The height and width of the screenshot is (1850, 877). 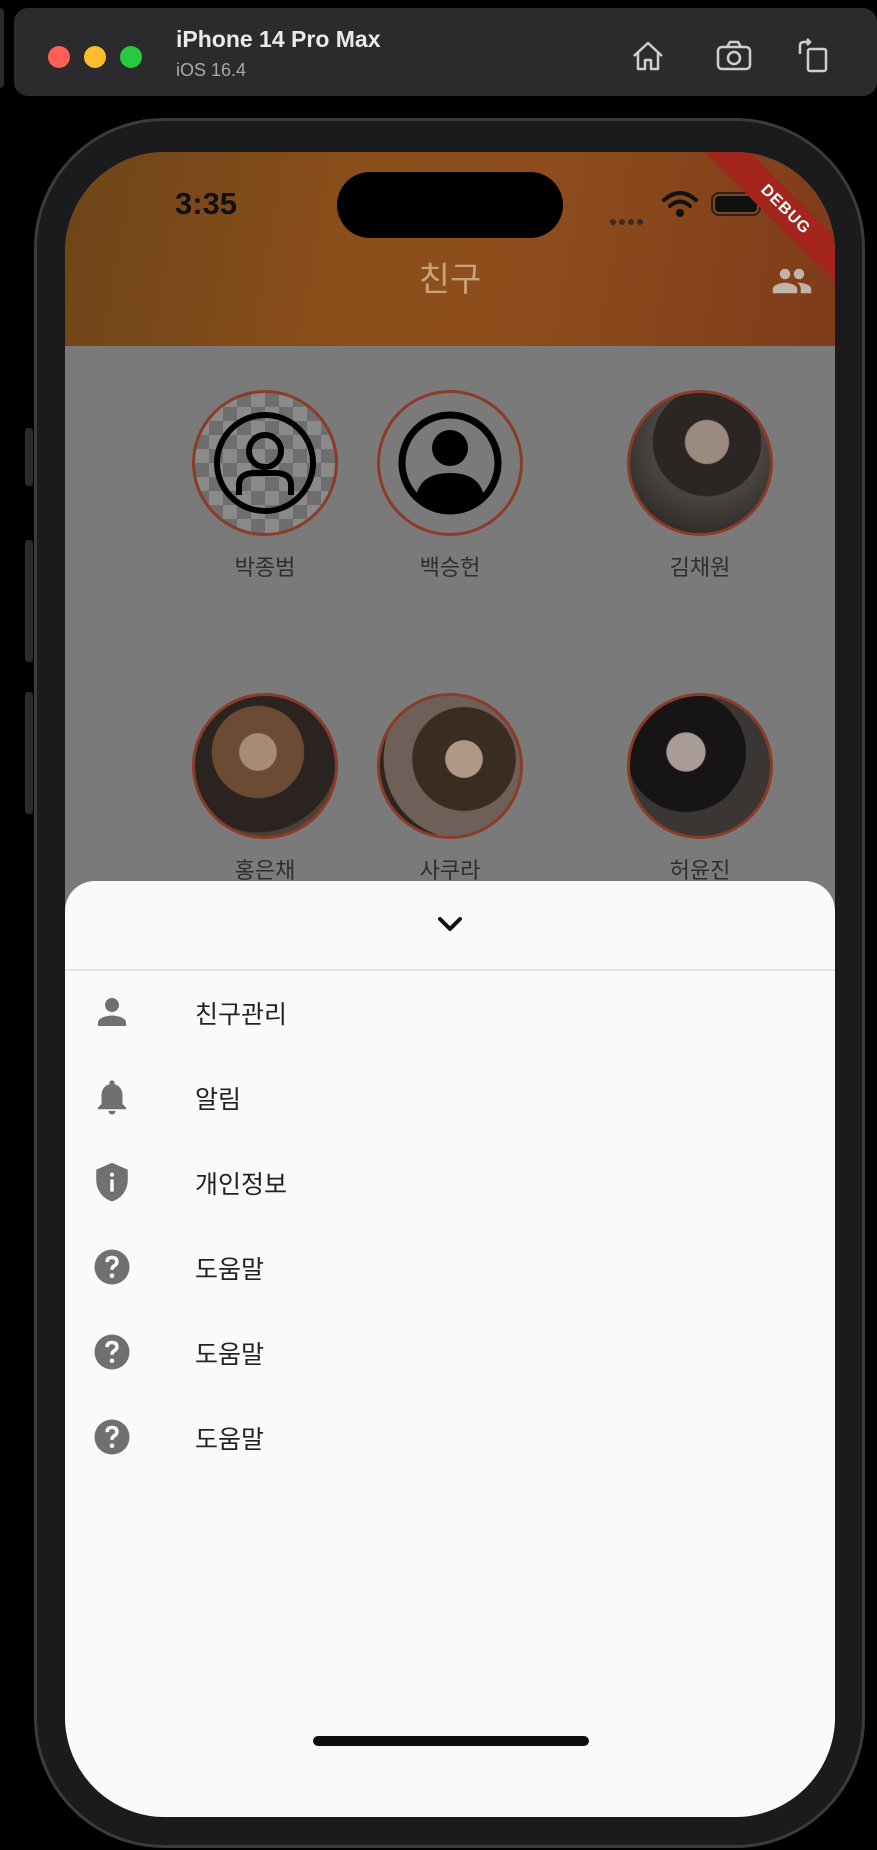 What do you see at coordinates (2, 48) in the screenshot?
I see `simulator-window-edge` at bounding box center [2, 48].